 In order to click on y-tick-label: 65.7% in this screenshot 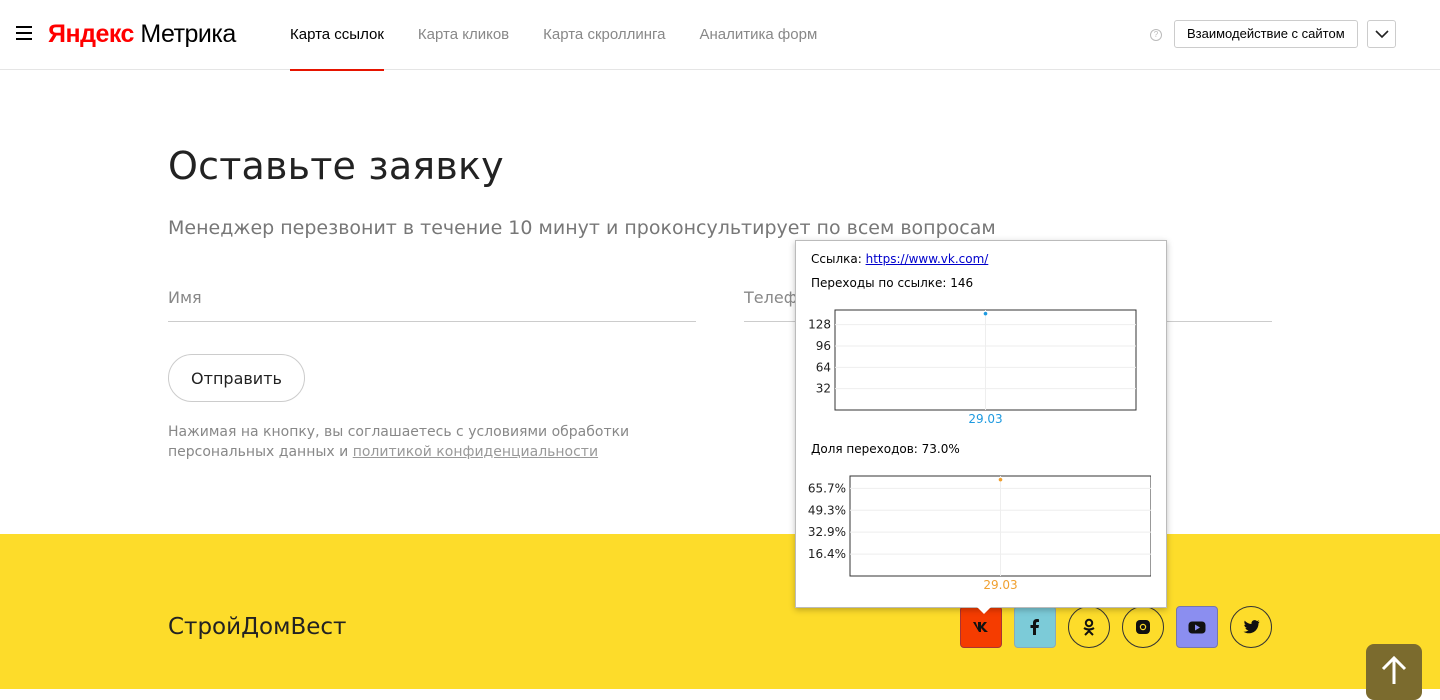, I will do `click(827, 488)`.